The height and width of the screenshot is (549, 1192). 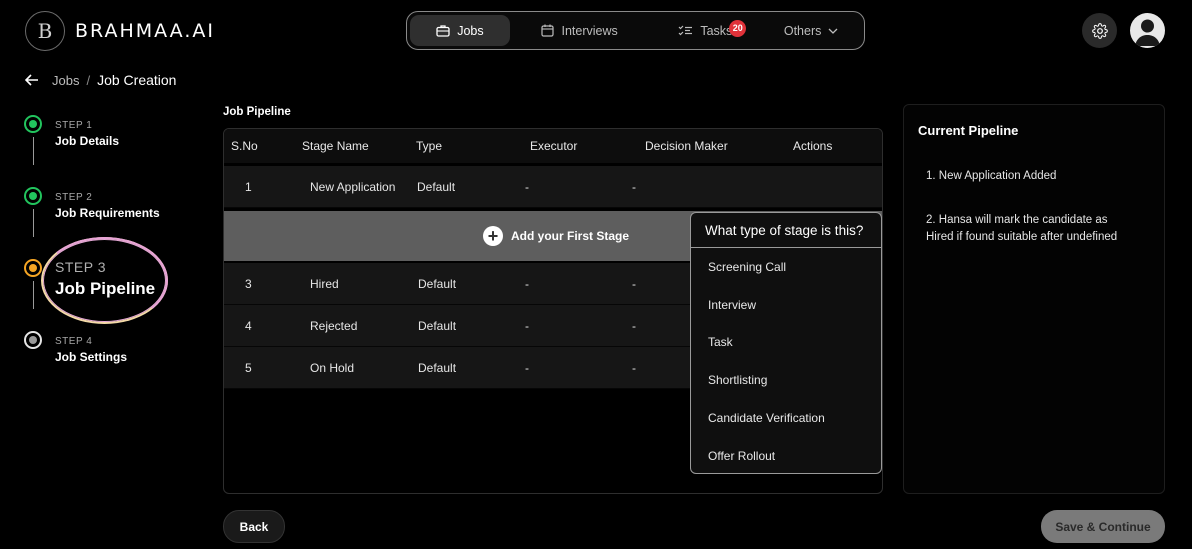 I want to click on nav-tab-others: Others, so click(x=811, y=30).